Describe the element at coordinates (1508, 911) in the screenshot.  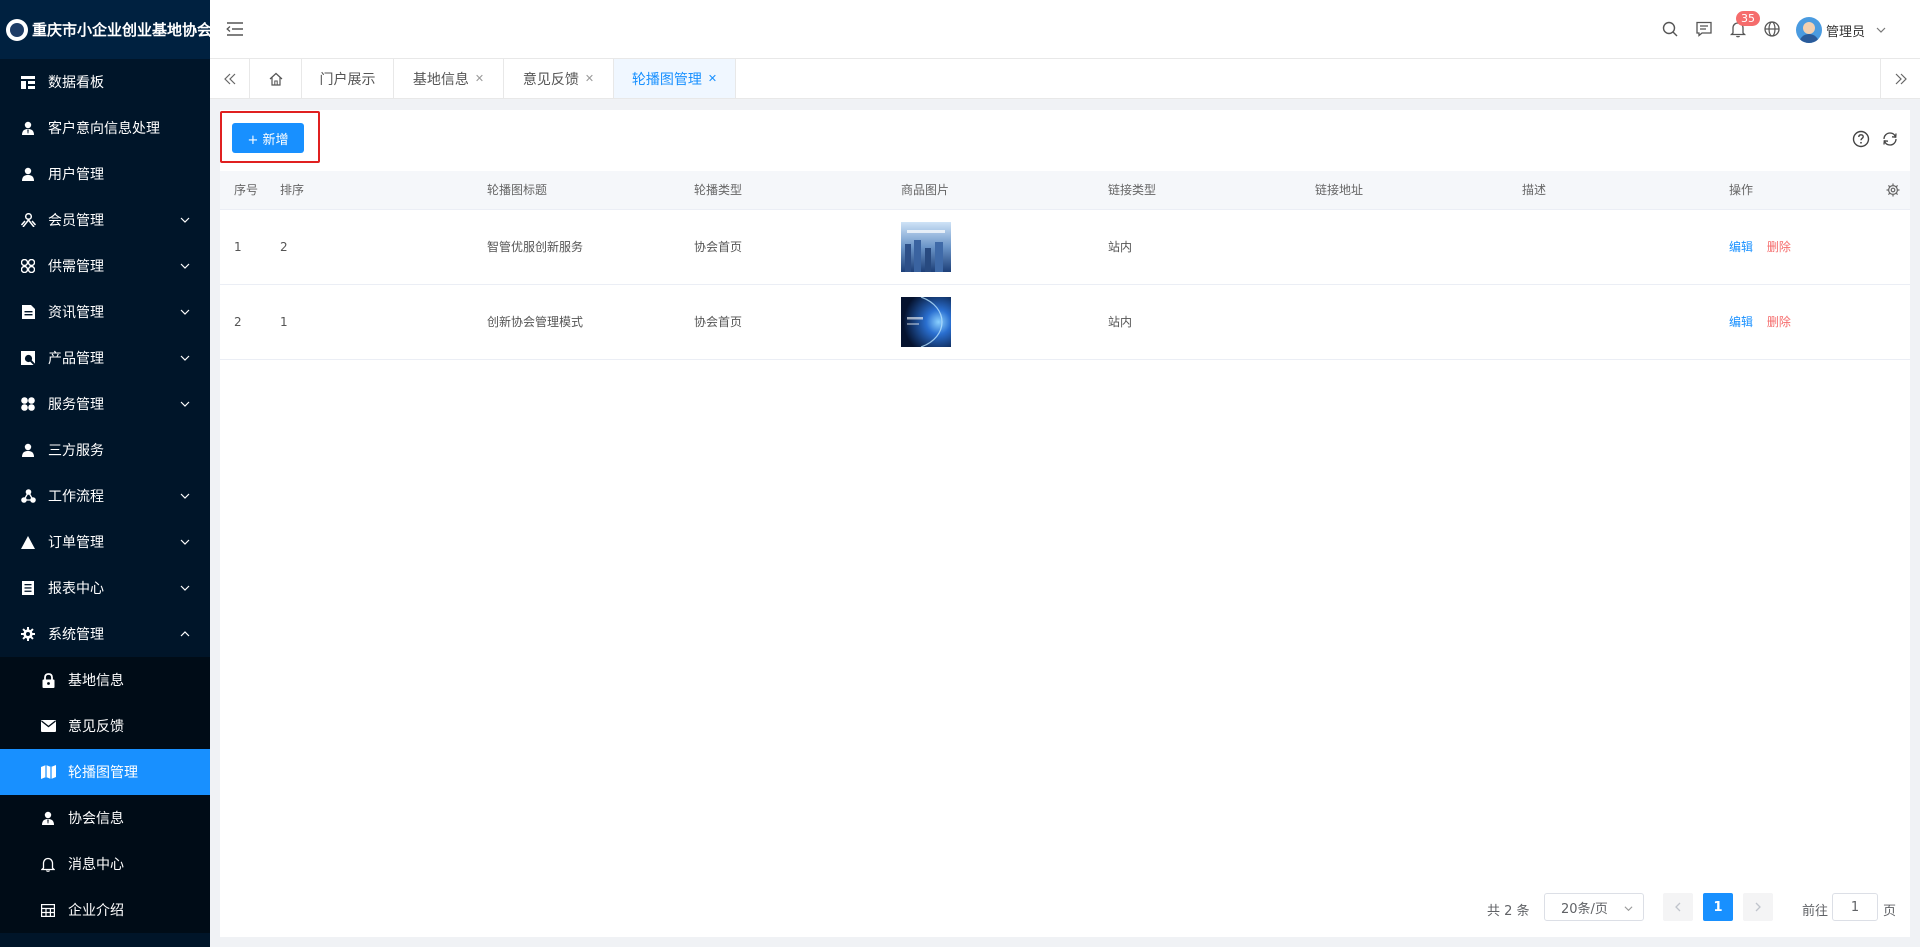
I see `total-count: 共 2 条` at that location.